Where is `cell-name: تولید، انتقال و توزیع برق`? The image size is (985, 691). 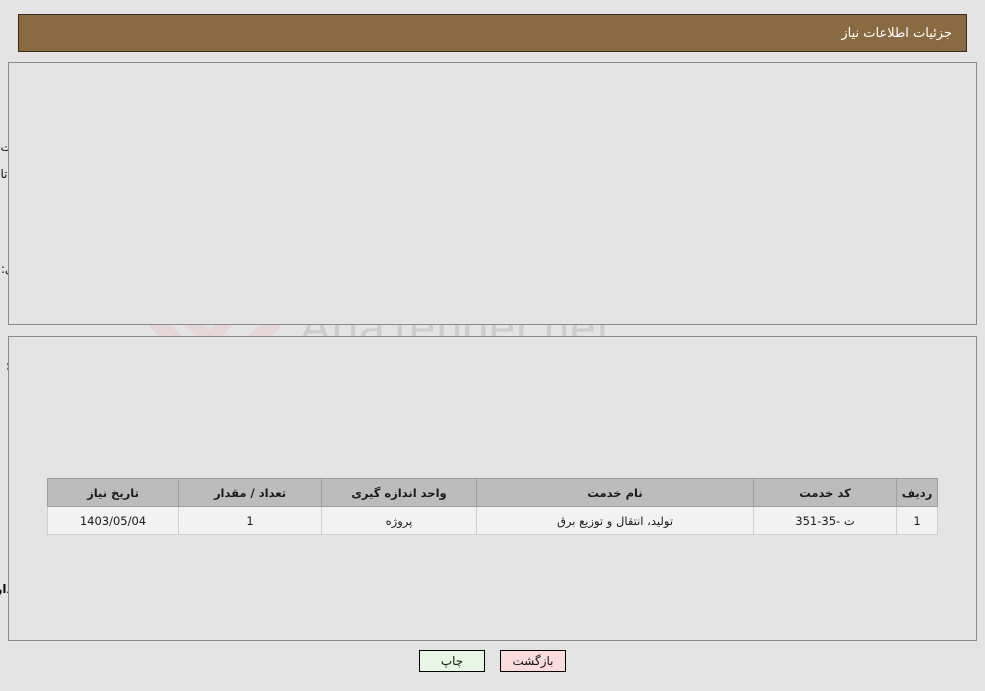 cell-name: تولید، انتقال و توزیع برق is located at coordinates (615, 520).